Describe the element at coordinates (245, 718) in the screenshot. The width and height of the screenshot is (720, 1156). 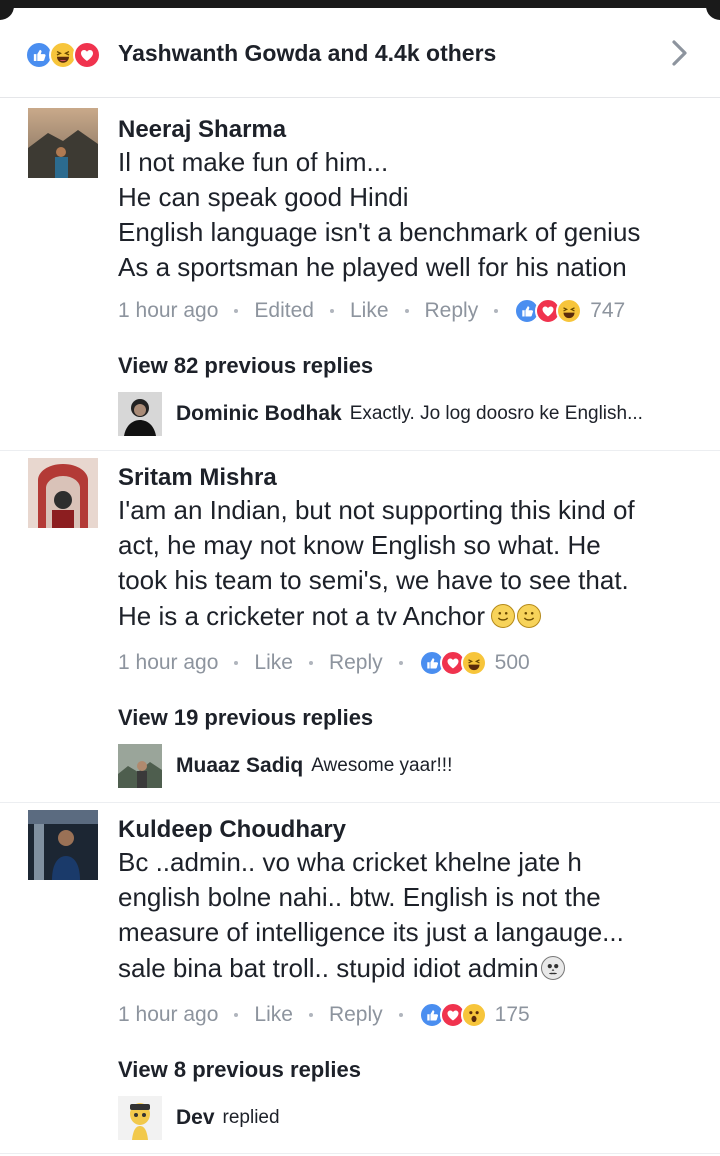
I see `view-previous-replies-link: View 19 previous replies` at that location.